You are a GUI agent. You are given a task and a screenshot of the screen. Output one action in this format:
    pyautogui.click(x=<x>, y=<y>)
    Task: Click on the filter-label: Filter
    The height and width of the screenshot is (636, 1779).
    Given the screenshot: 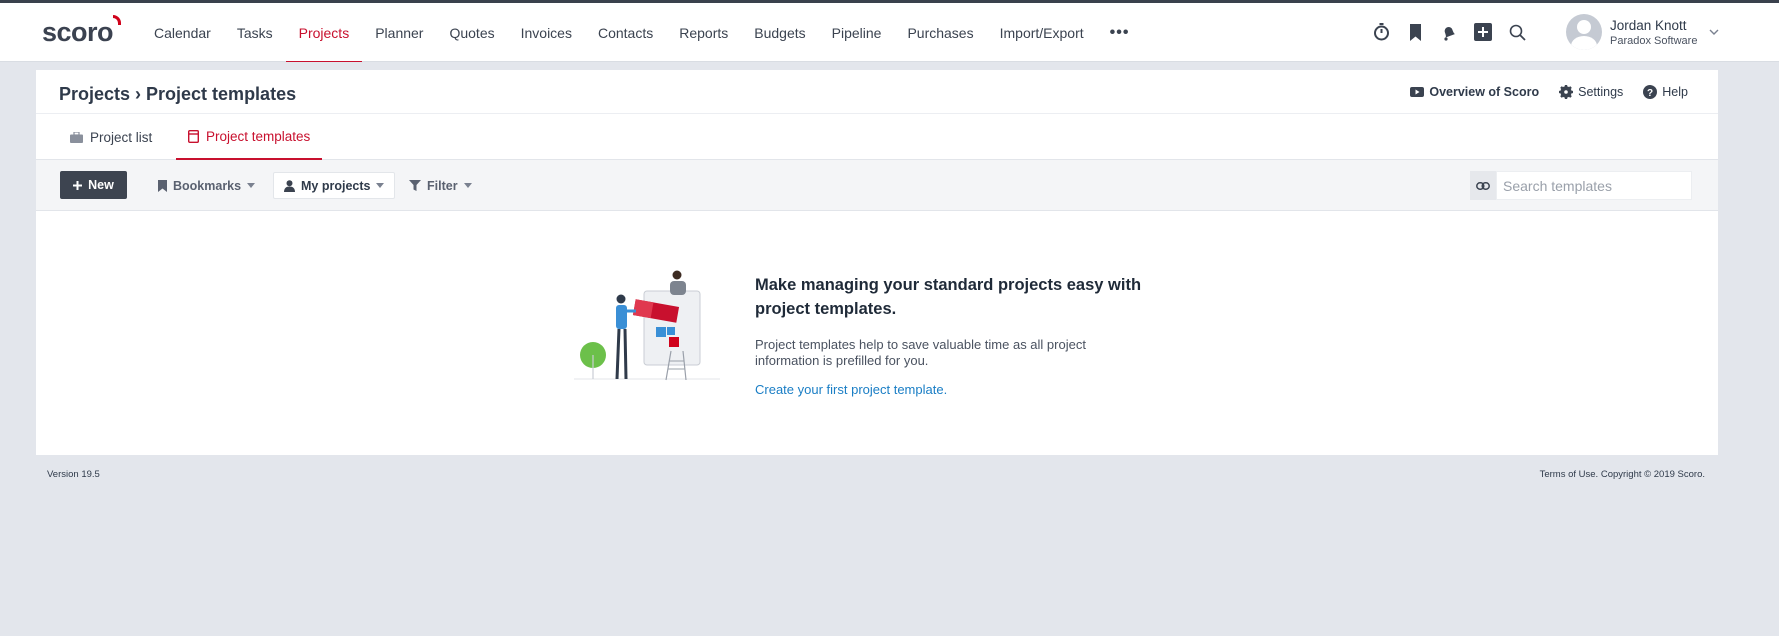 What is the action you would take?
    pyautogui.click(x=442, y=185)
    